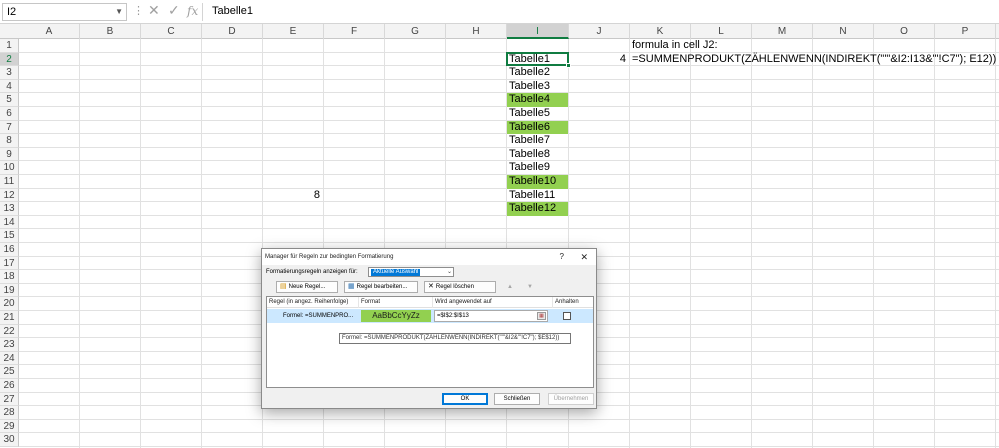 The width and height of the screenshot is (999, 448). I want to click on cancel-icon: ✕, so click(154, 10).